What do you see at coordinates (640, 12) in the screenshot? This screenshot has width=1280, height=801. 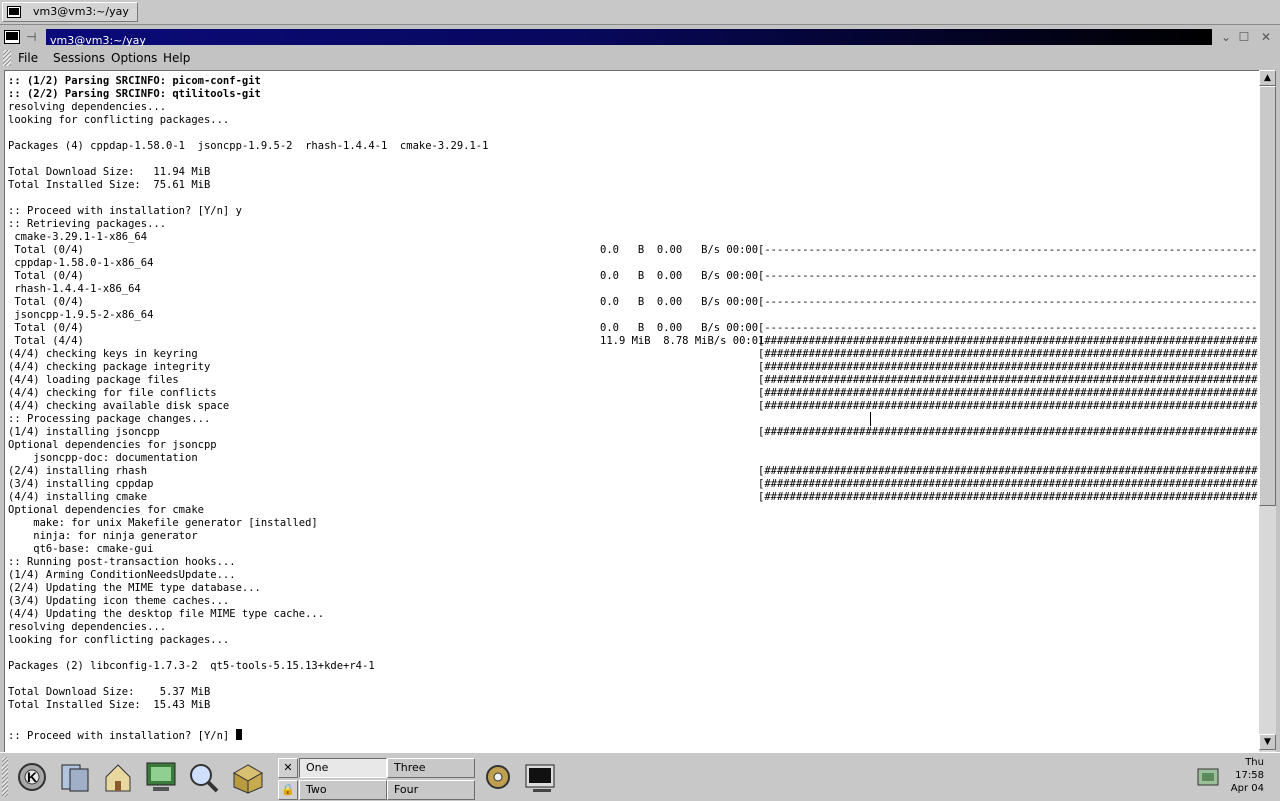 I see `top-taskbar: vm3@vm3:~/yay` at bounding box center [640, 12].